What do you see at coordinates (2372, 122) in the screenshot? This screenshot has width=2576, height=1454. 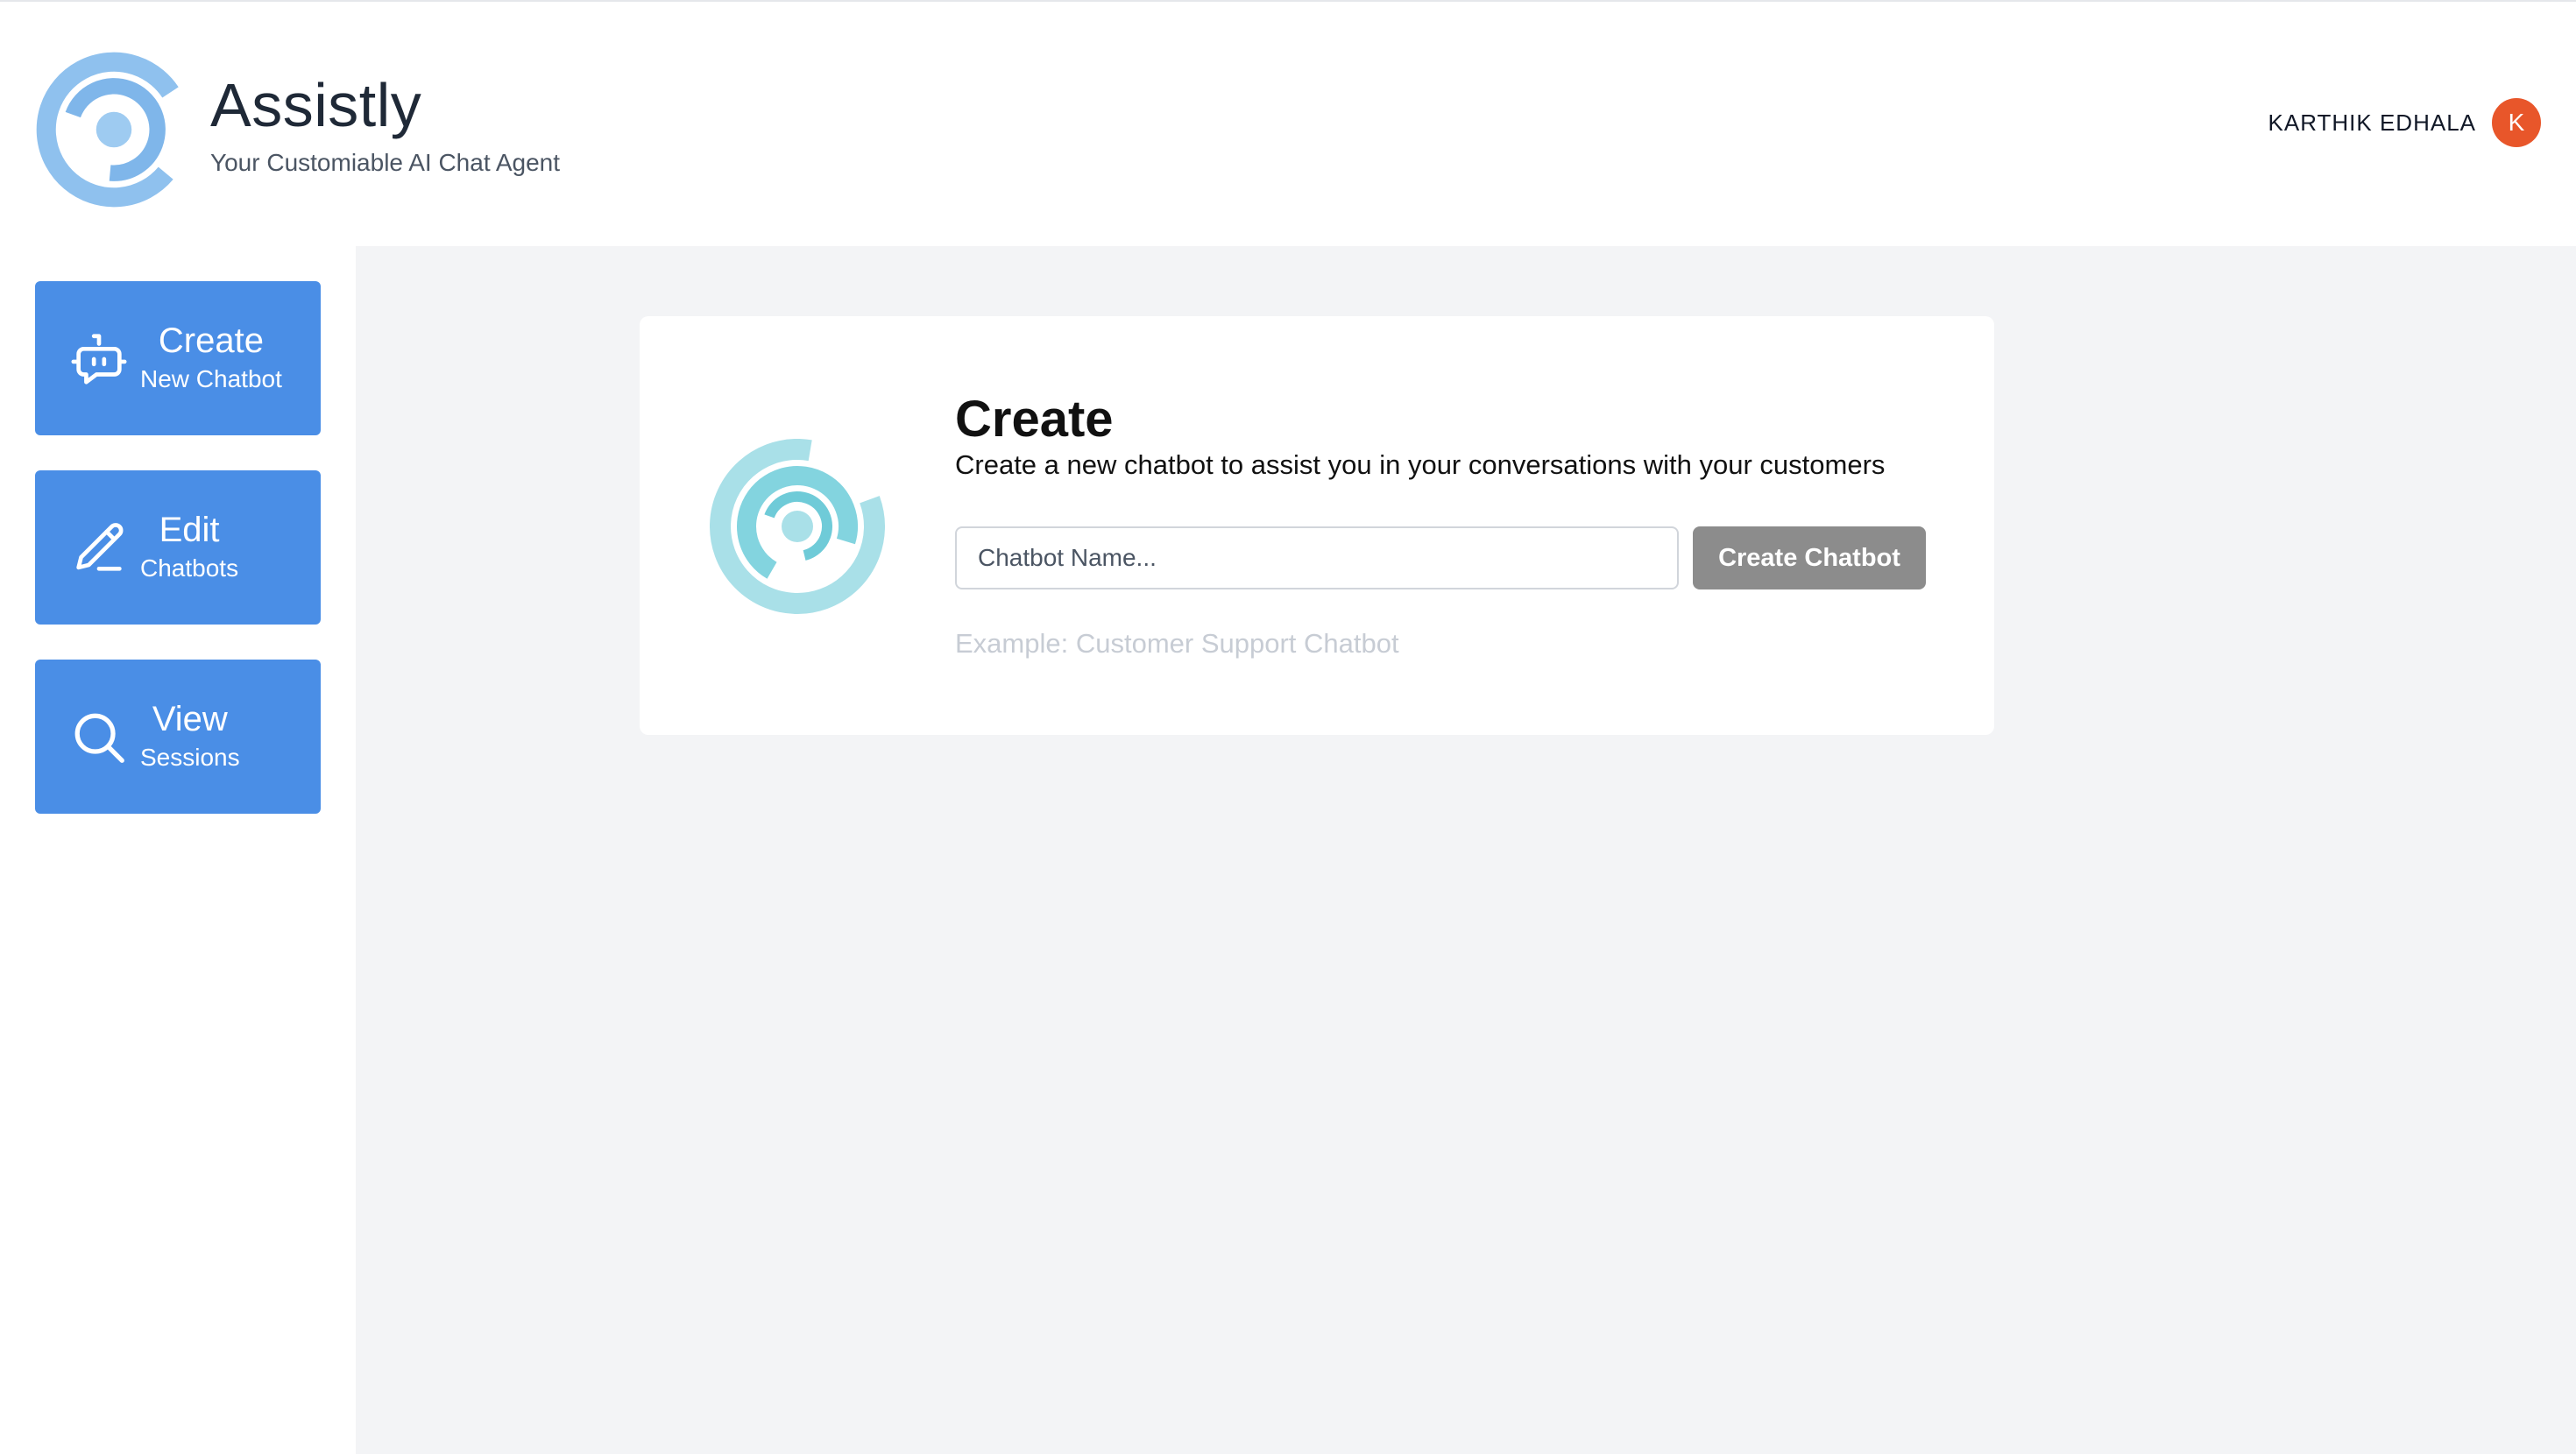 I see `user-name: KARTHIK EDHALA` at bounding box center [2372, 122].